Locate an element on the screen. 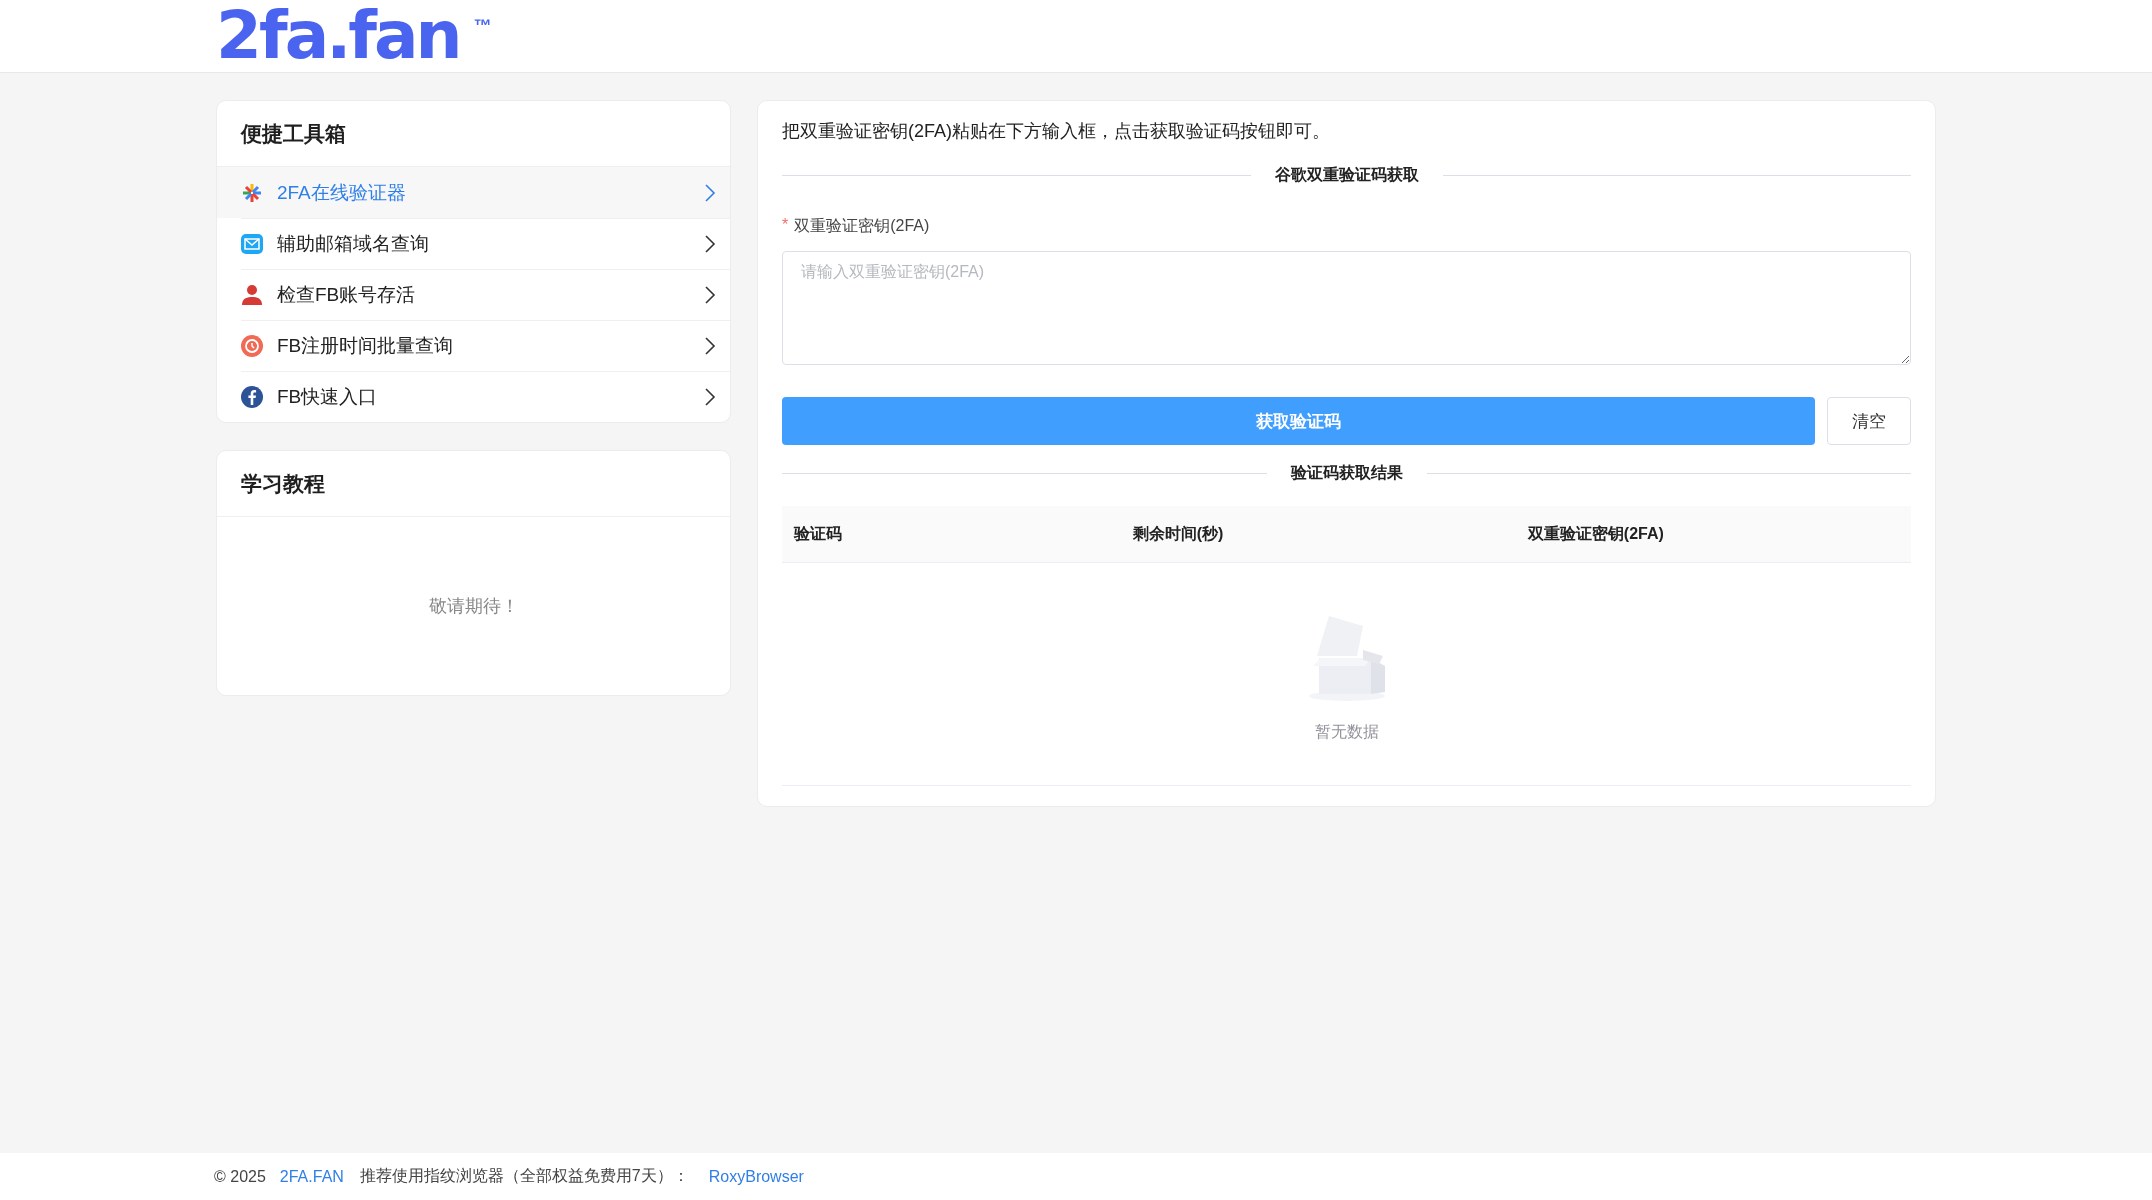 The image size is (2152, 1200). menu-item-label: 辅助邮箱域名查询 is located at coordinates (353, 243).